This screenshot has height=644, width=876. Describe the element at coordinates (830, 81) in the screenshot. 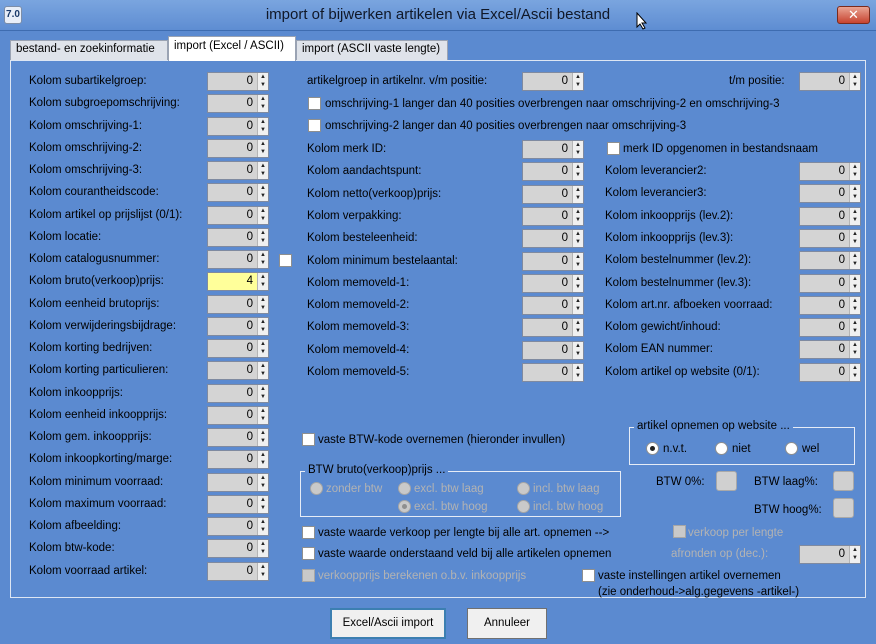

I see `tm-positie-spinner: 0 ▲ ▼` at that location.